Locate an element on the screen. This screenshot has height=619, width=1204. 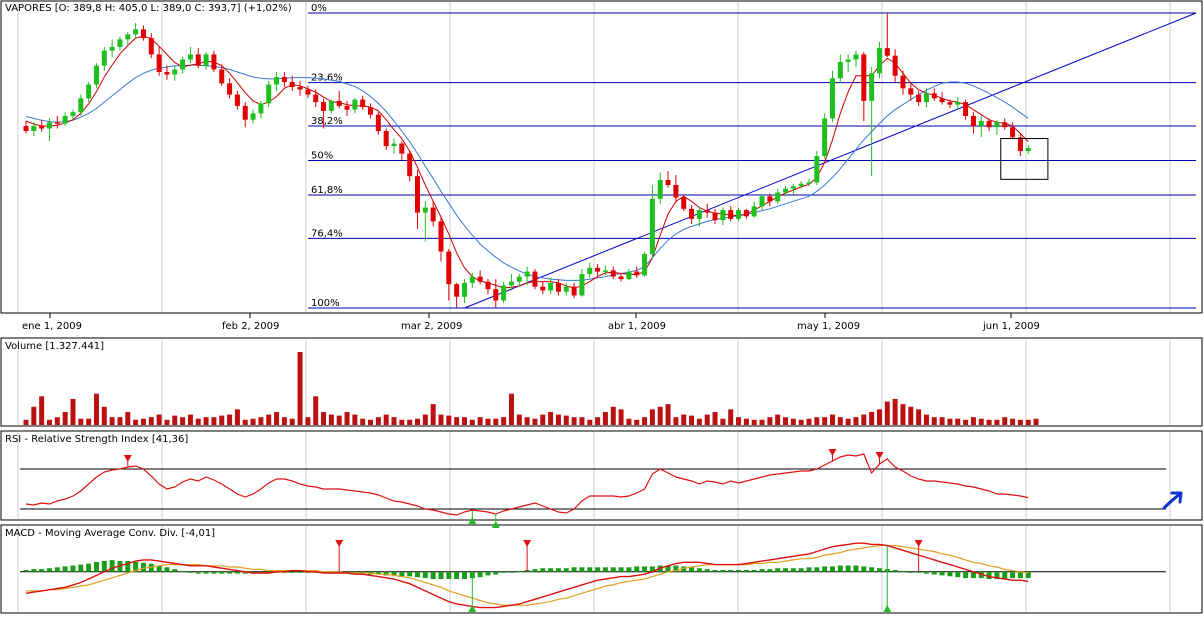
volume-grid is located at coordinates (594, 382).